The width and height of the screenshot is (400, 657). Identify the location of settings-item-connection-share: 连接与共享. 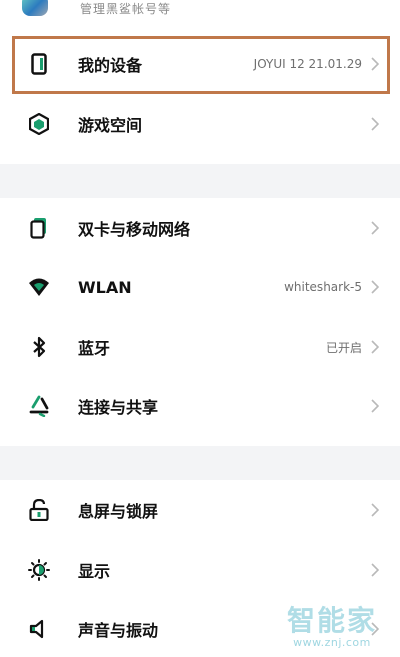
(200, 406).